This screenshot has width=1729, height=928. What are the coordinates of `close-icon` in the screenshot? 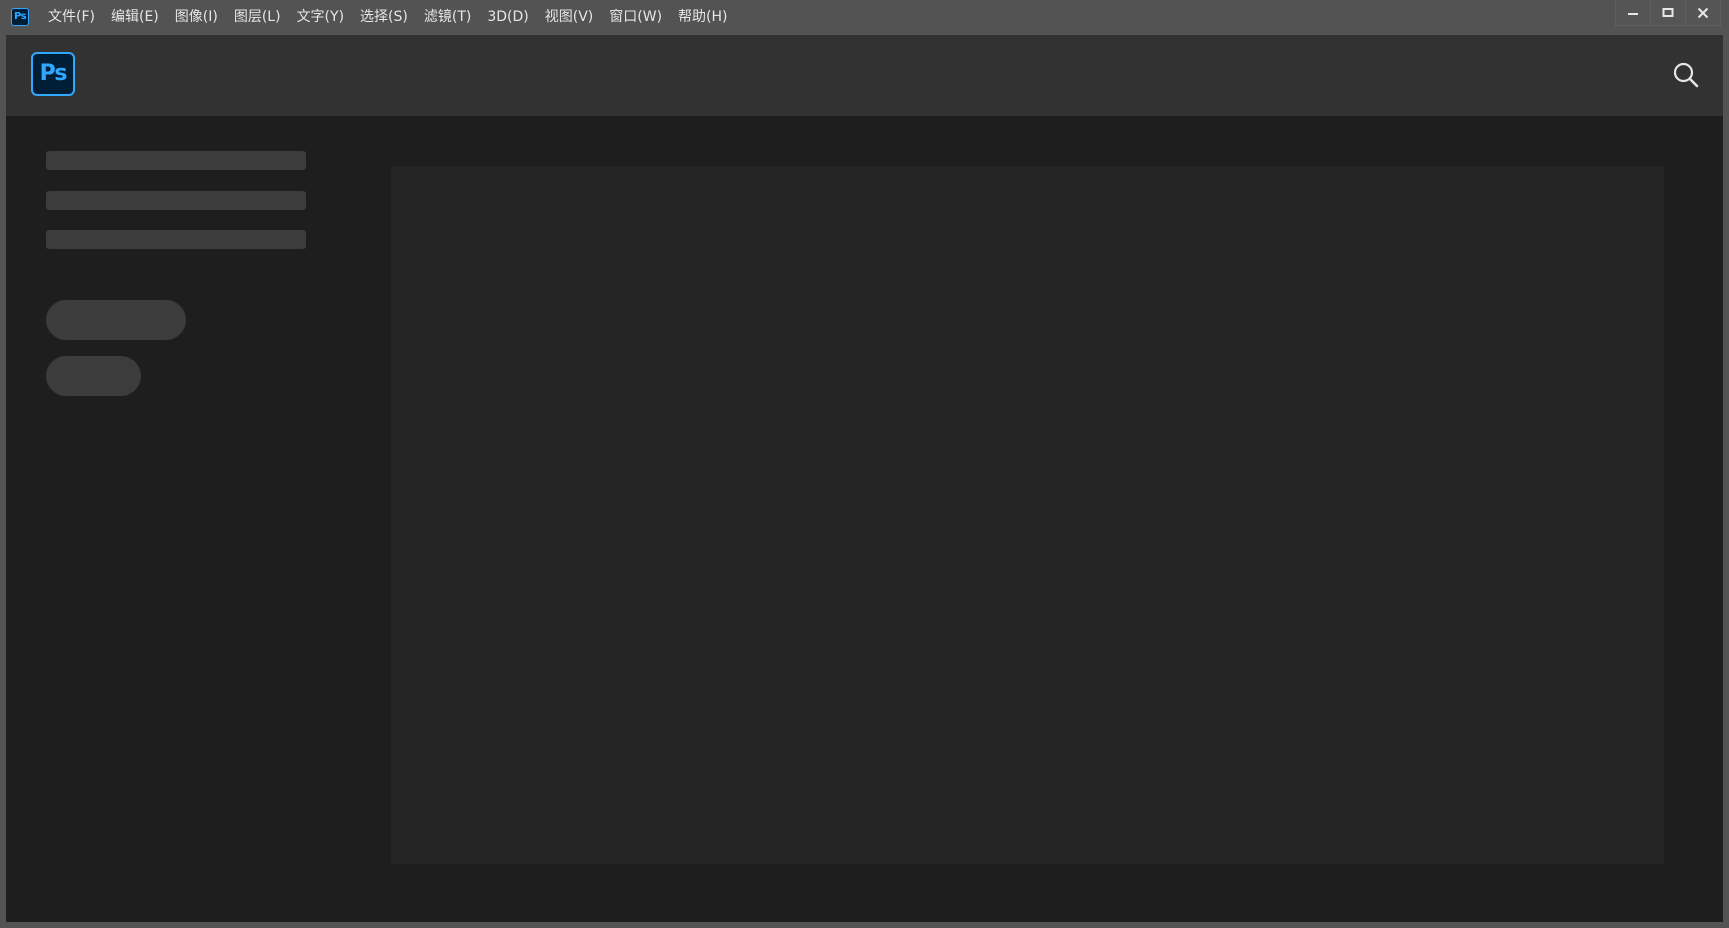 It's located at (1703, 12).